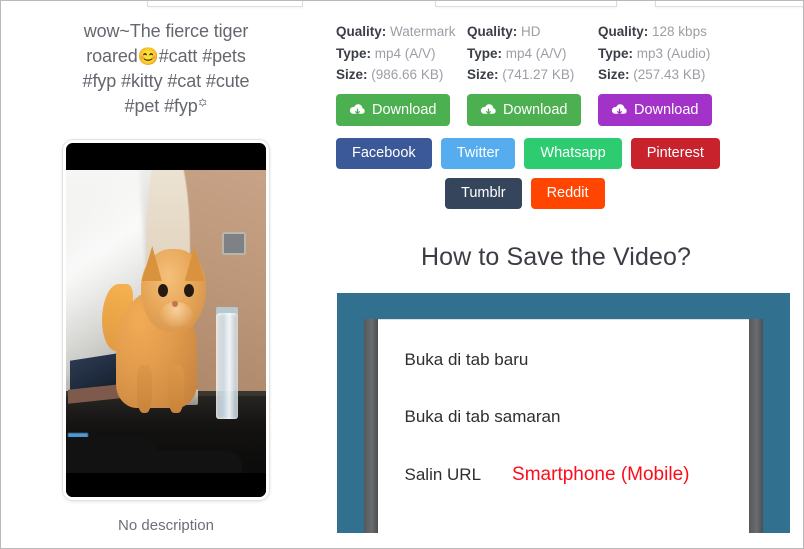  I want to click on context-menu-item-copy-url: Salin URL, so click(443, 474).